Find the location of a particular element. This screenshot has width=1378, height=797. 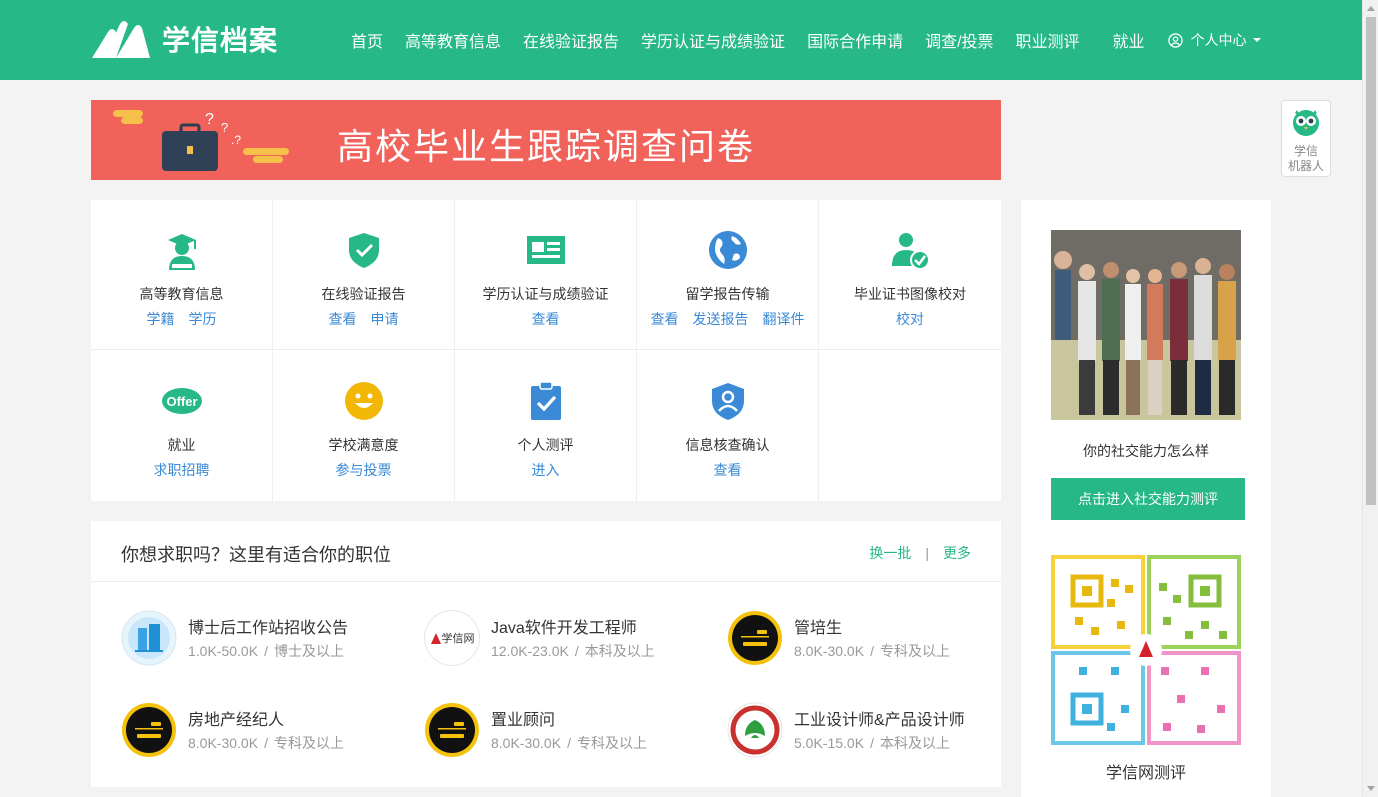

service-name: 个人测评 is located at coordinates (545, 445).